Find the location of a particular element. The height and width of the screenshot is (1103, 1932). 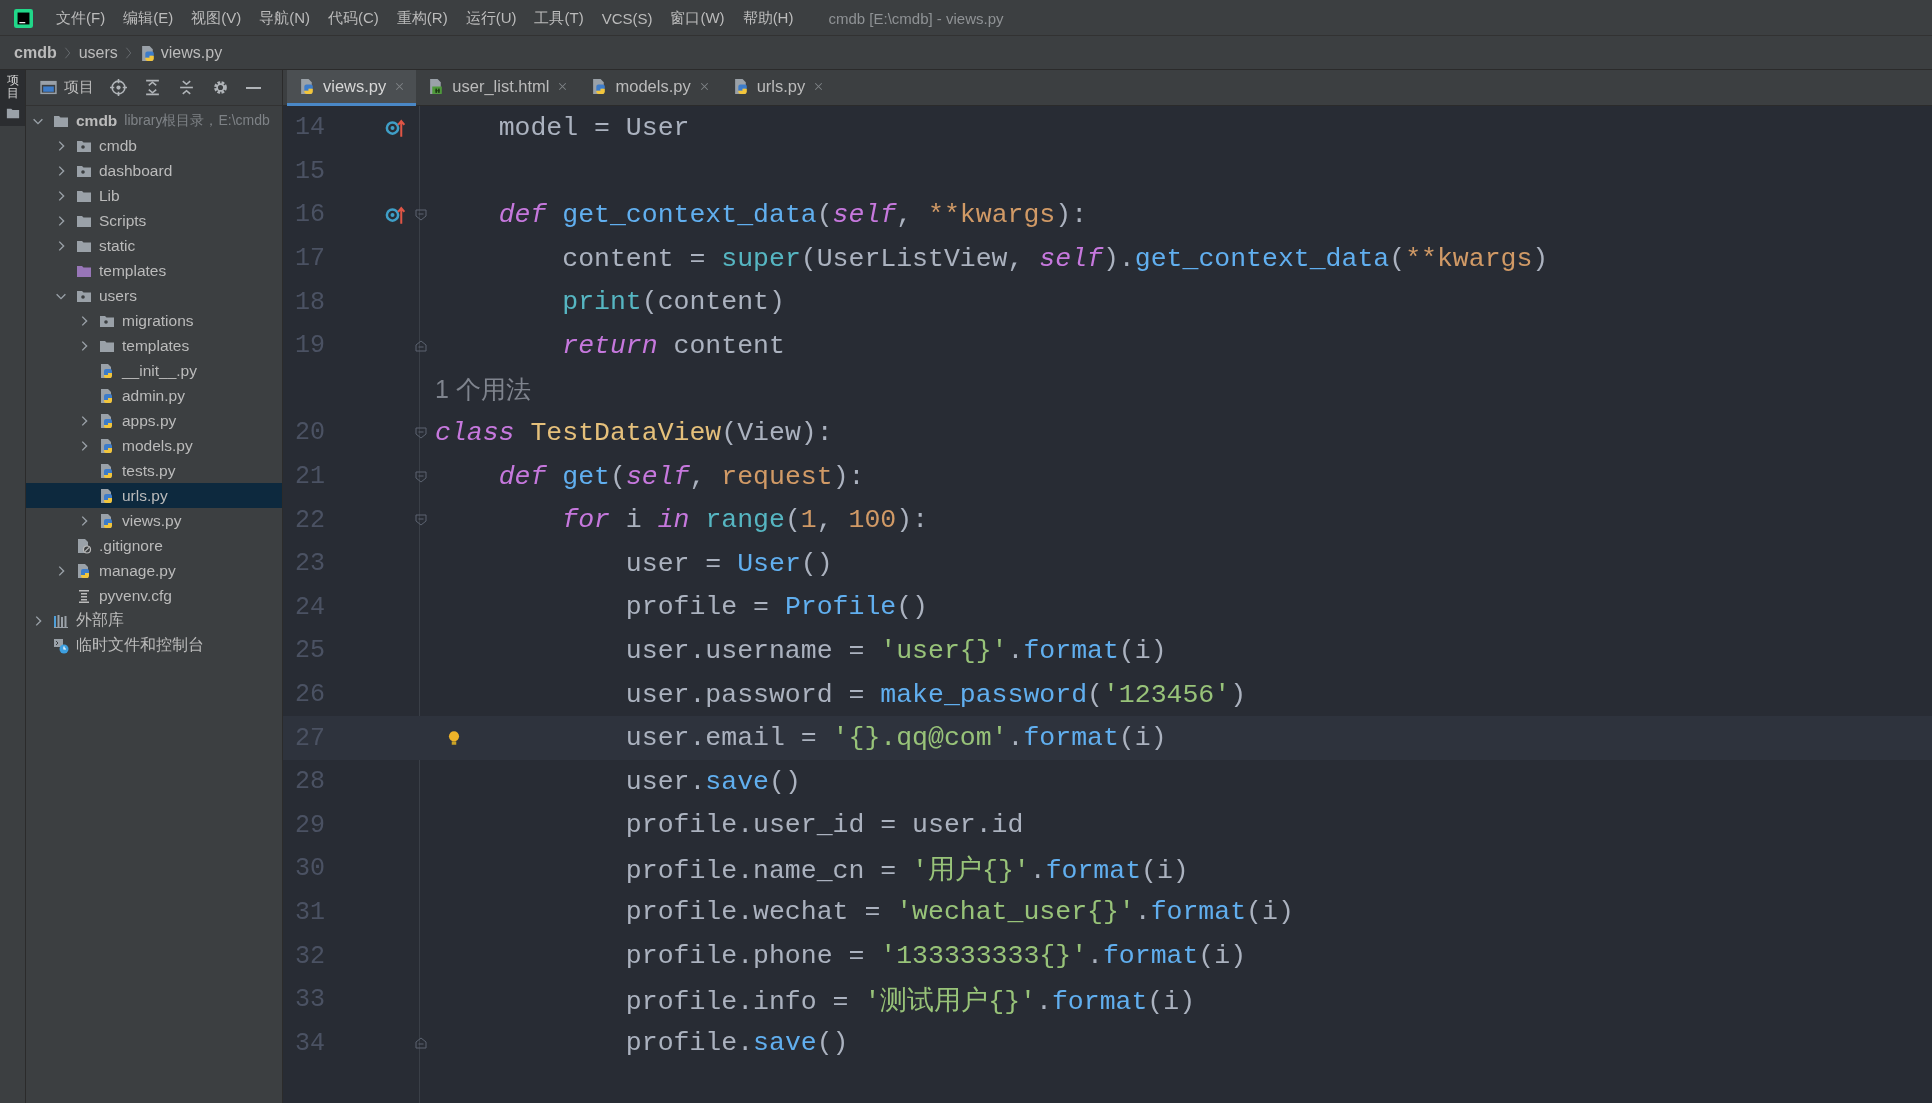

code-line: user.email = '{}.qq@com'.format(i) is located at coordinates (896, 738).